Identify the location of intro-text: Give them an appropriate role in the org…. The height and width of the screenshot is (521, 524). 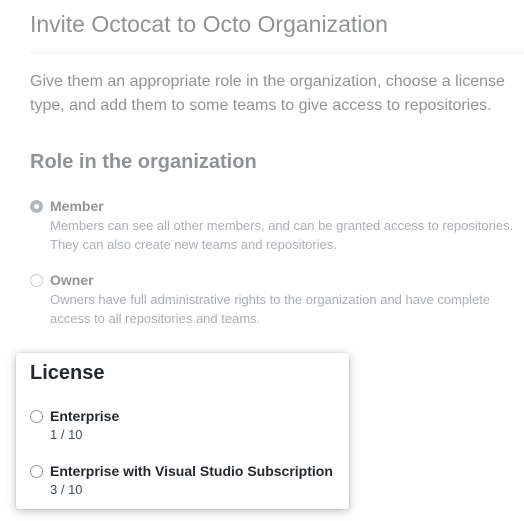
(267, 93).